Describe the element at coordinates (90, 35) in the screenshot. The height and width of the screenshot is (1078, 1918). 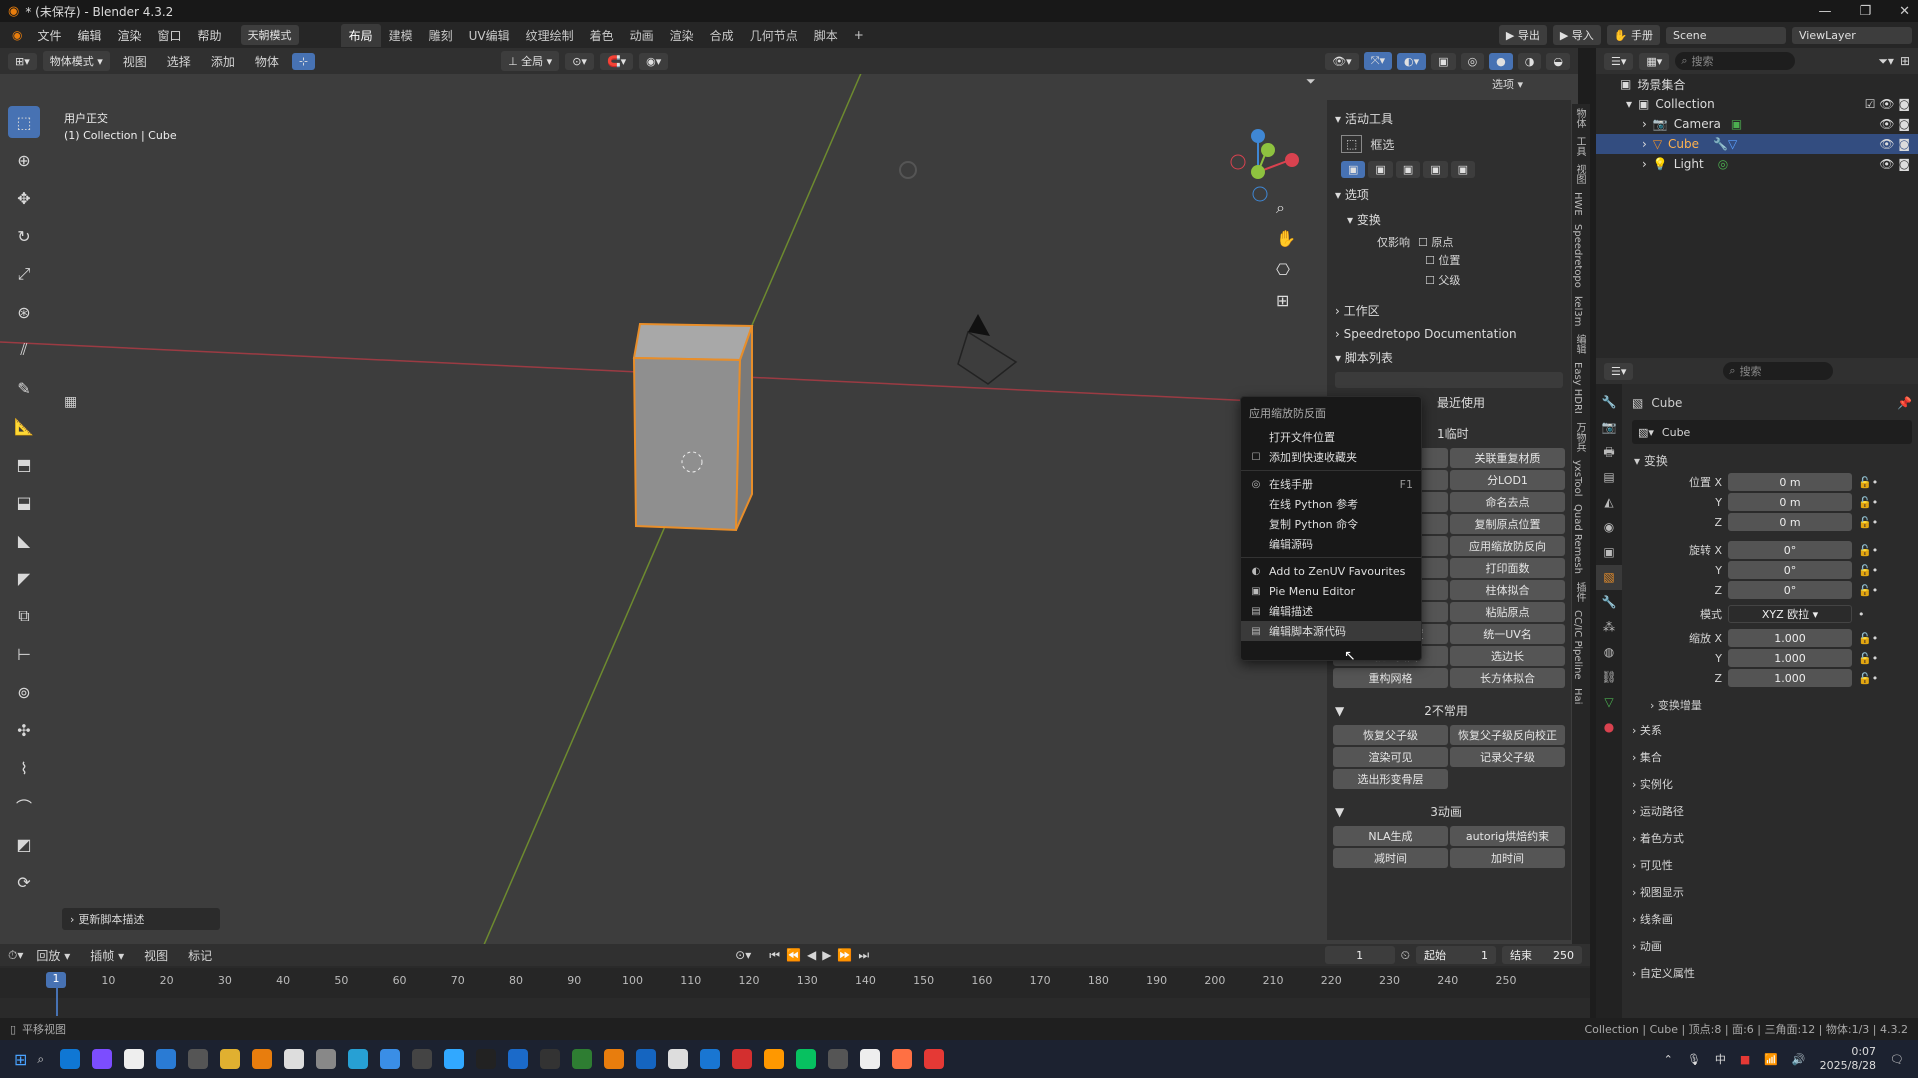
I see `menu-edit: 编辑` at that location.